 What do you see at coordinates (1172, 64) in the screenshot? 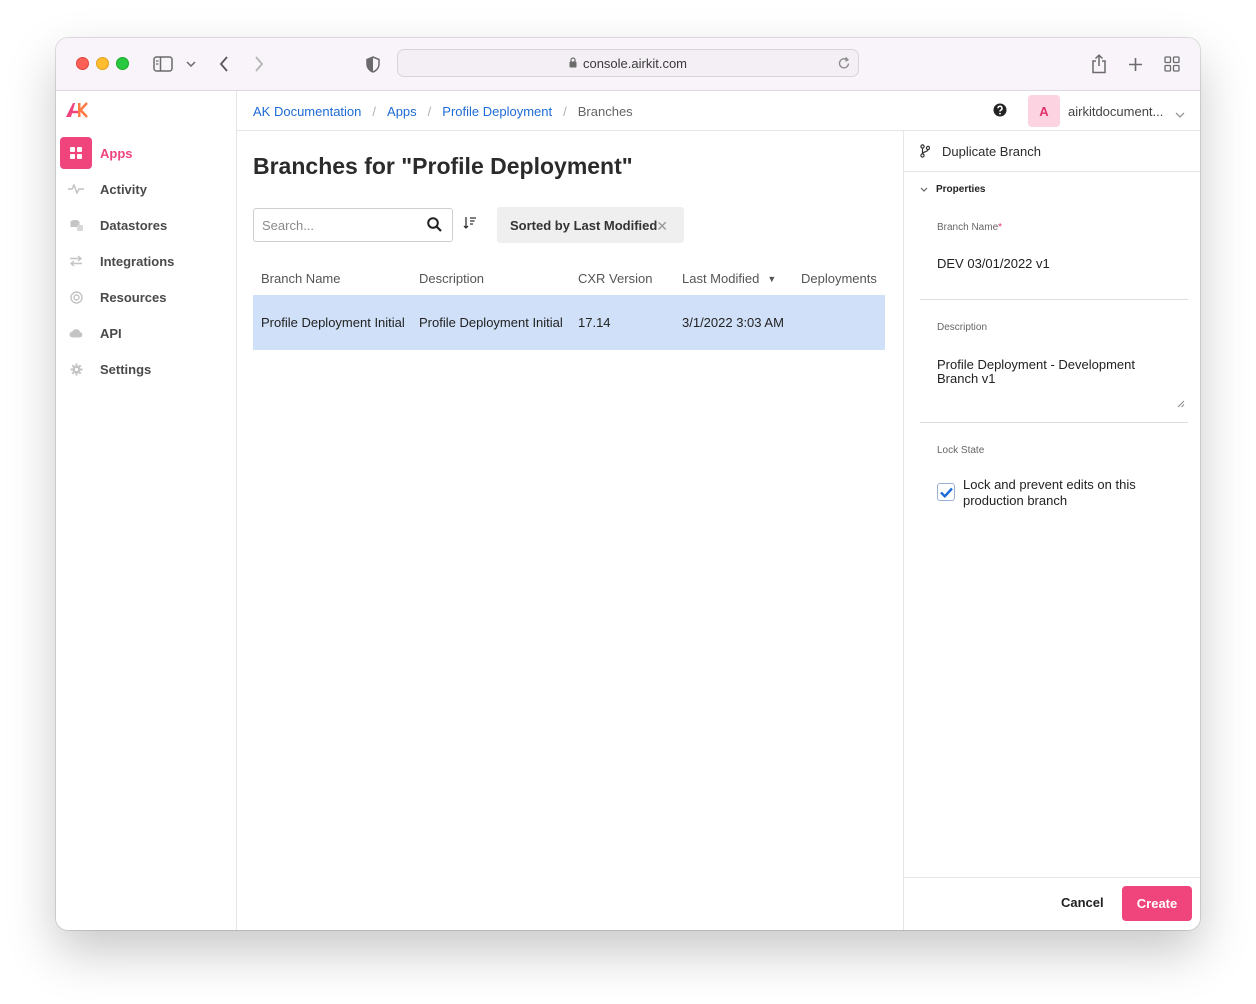
I see `tab-overview-icon` at bounding box center [1172, 64].